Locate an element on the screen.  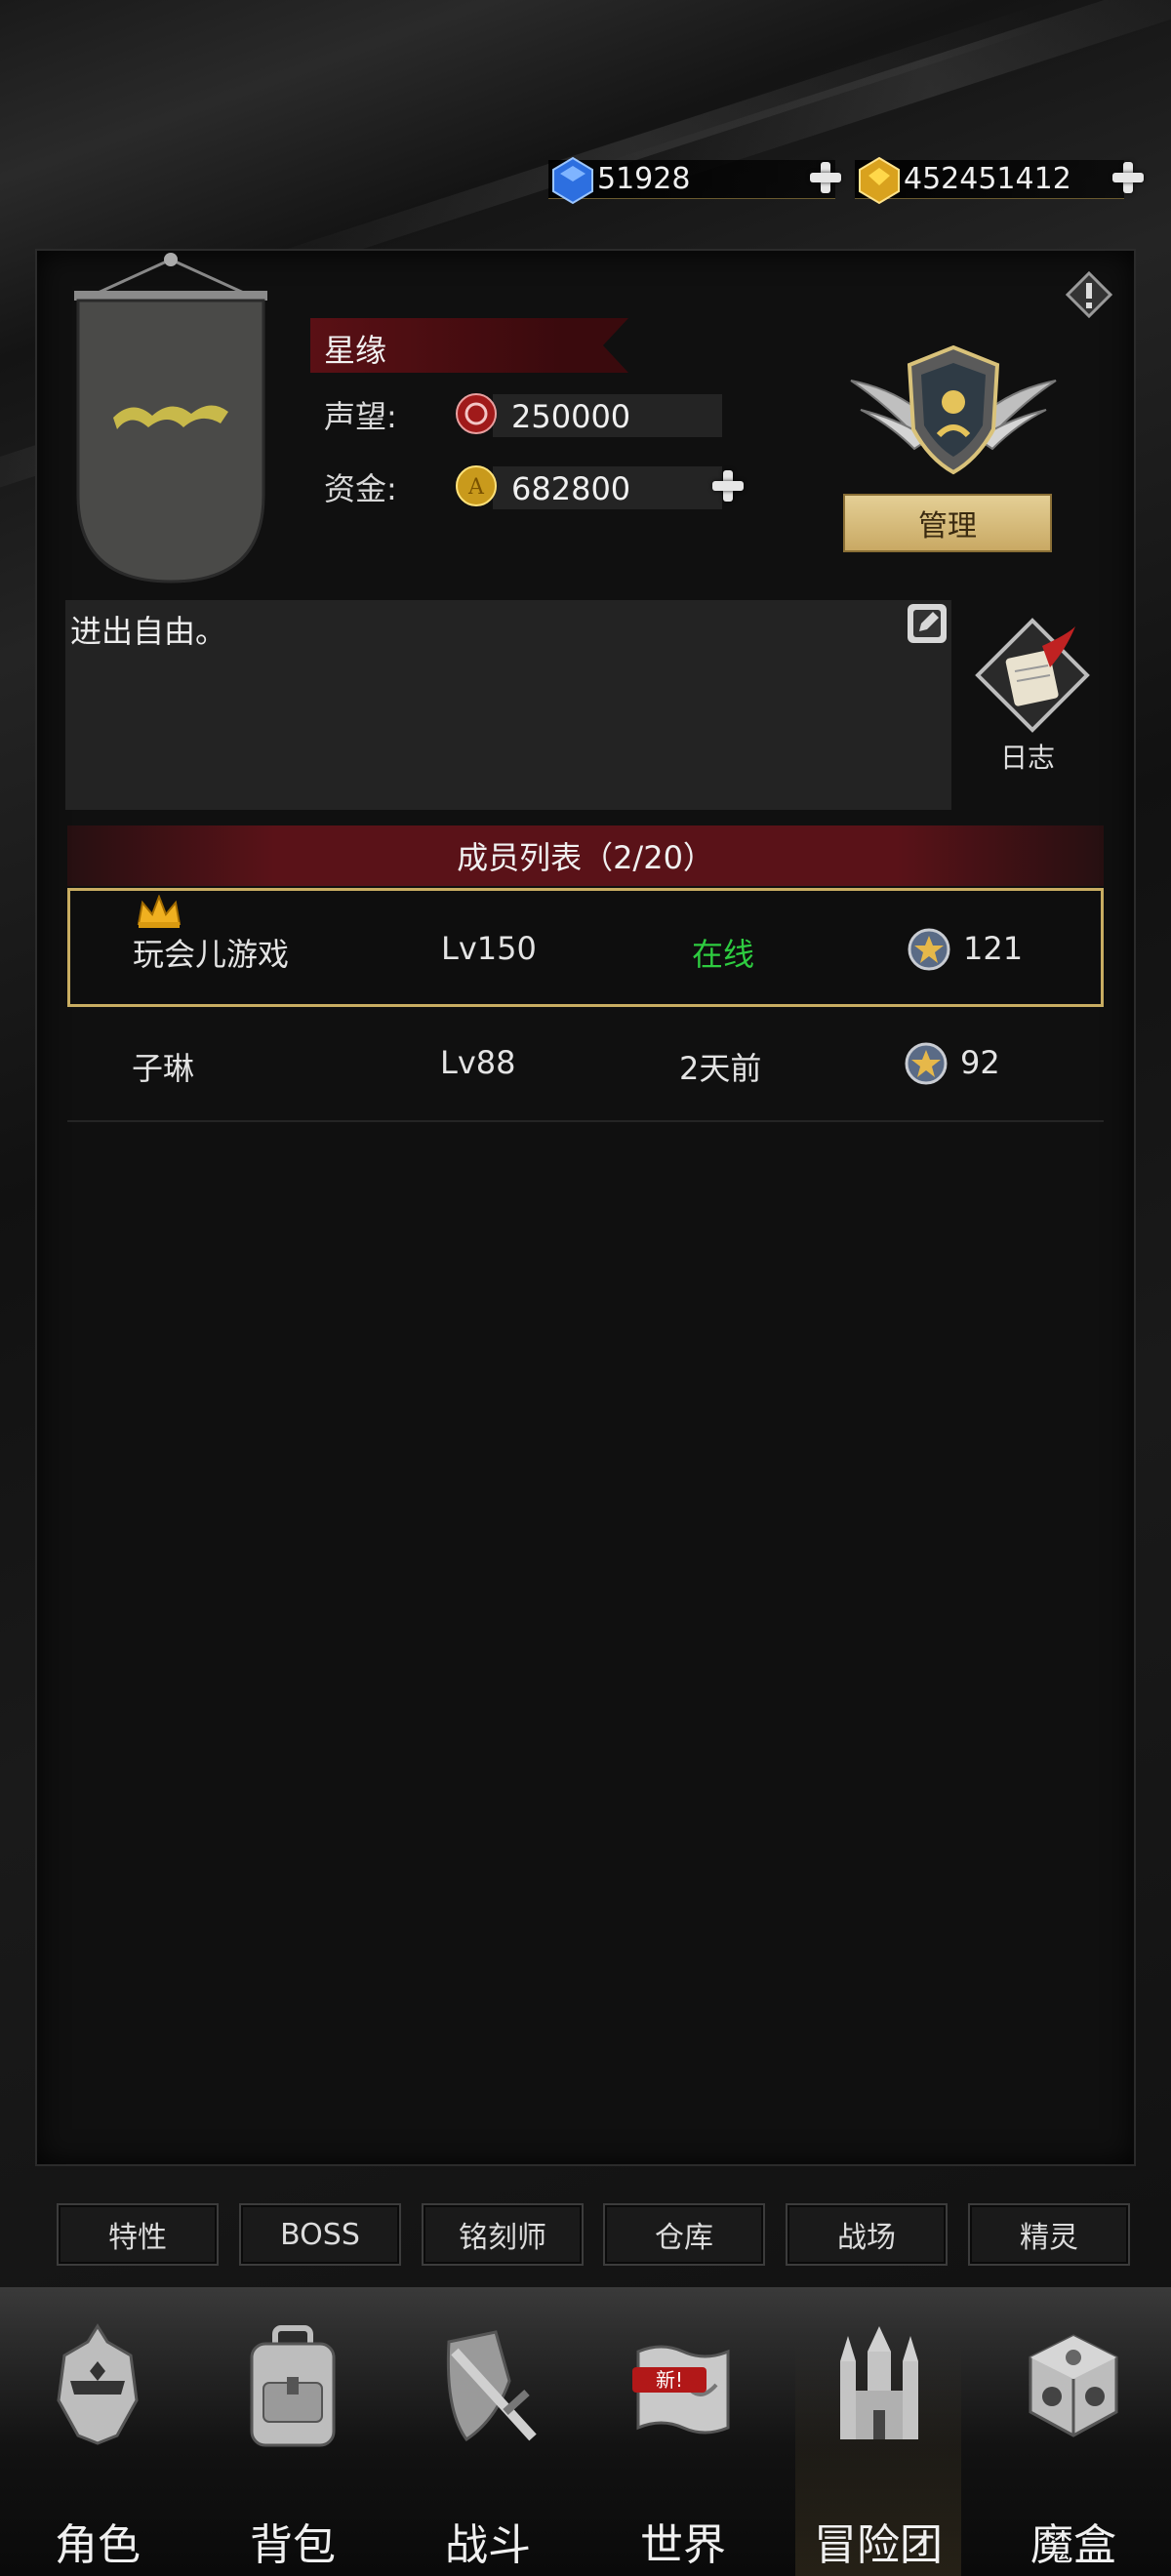
add-funds-button is located at coordinates (728, 485).